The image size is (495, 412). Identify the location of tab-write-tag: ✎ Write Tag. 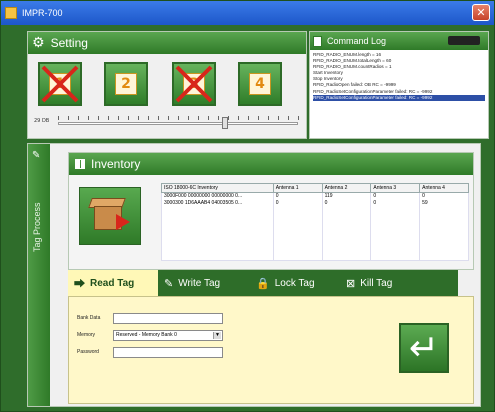
(204, 283).